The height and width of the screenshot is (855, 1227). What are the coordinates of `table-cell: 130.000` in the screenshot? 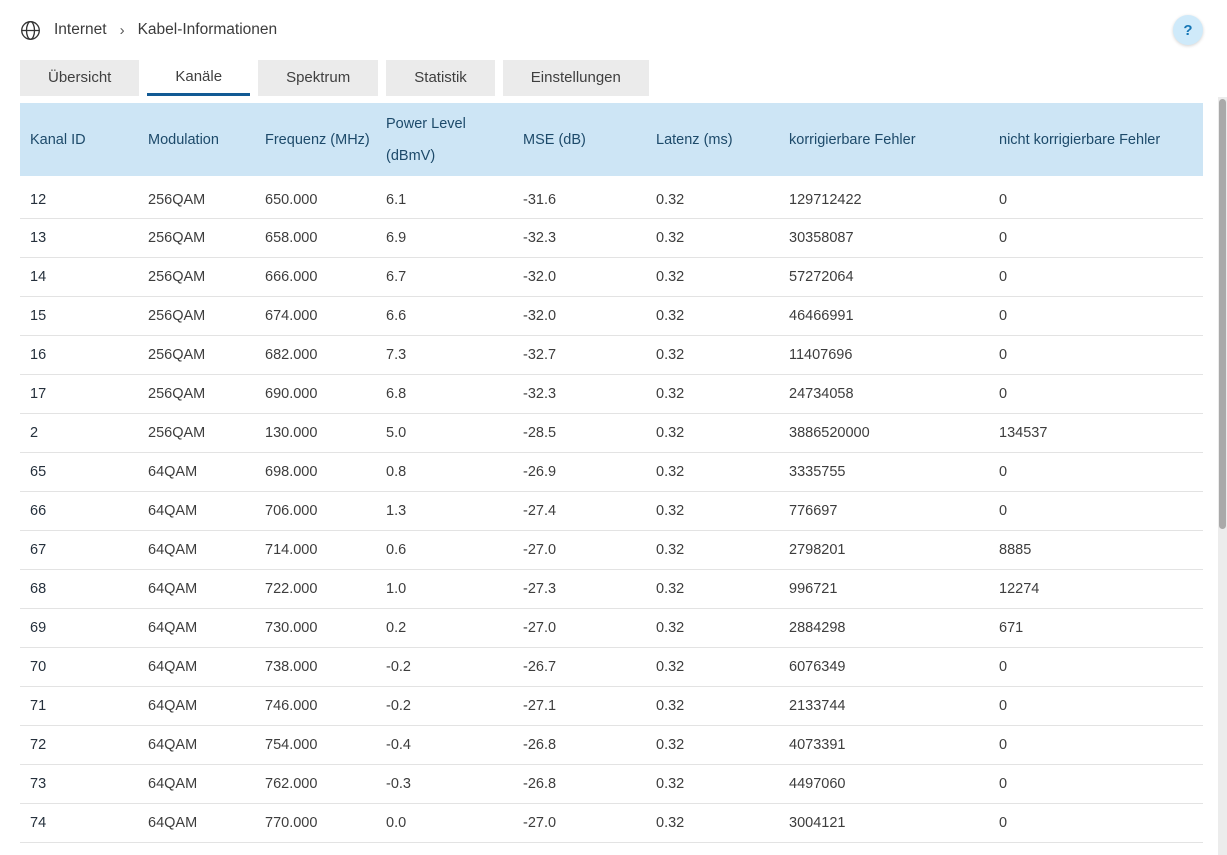 It's located at (315, 433).